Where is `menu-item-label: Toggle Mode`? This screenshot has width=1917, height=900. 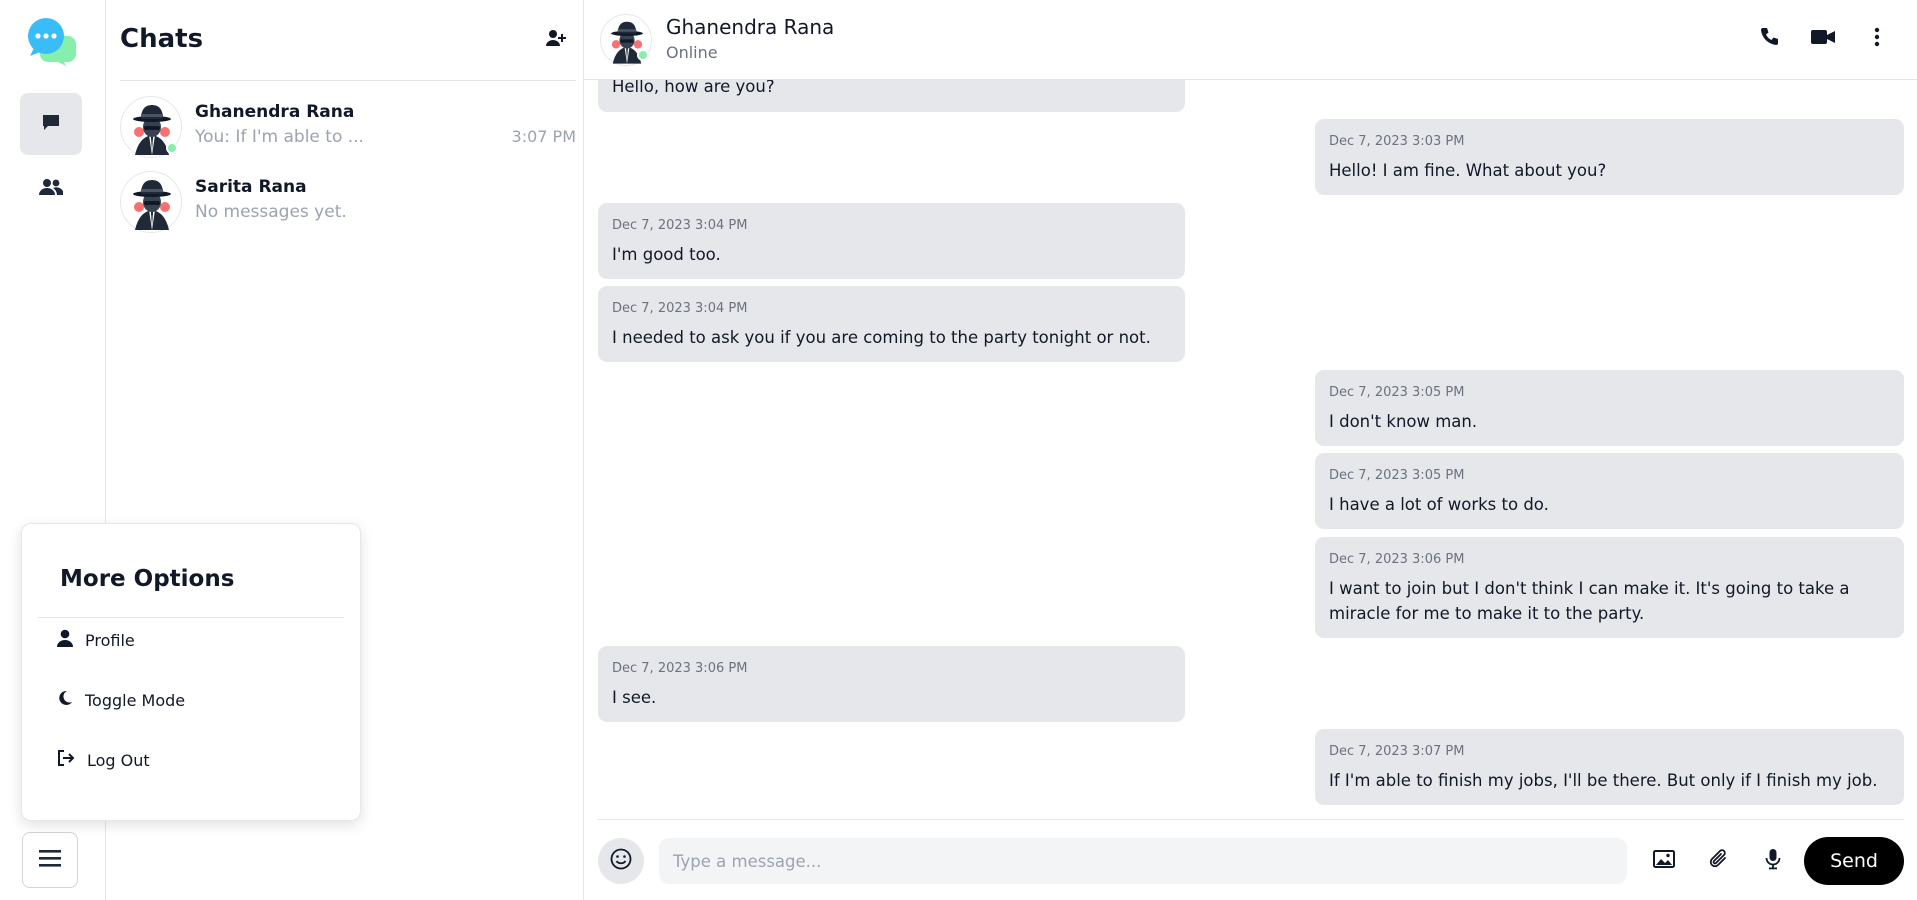 menu-item-label: Toggle Mode is located at coordinates (135, 700).